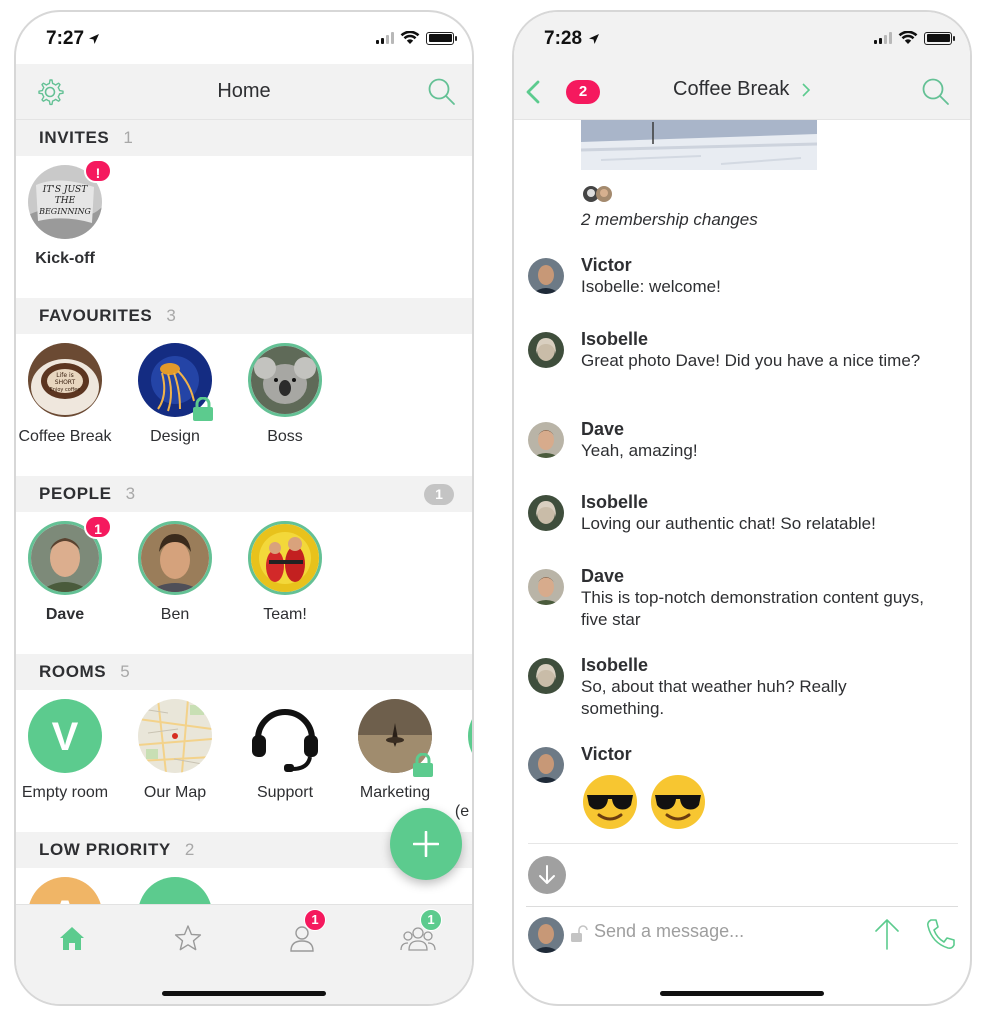  What do you see at coordinates (244, 227) in the screenshot?
I see `invites-row: IT'S JUST THE BEGINNING ! Kick-off` at bounding box center [244, 227].